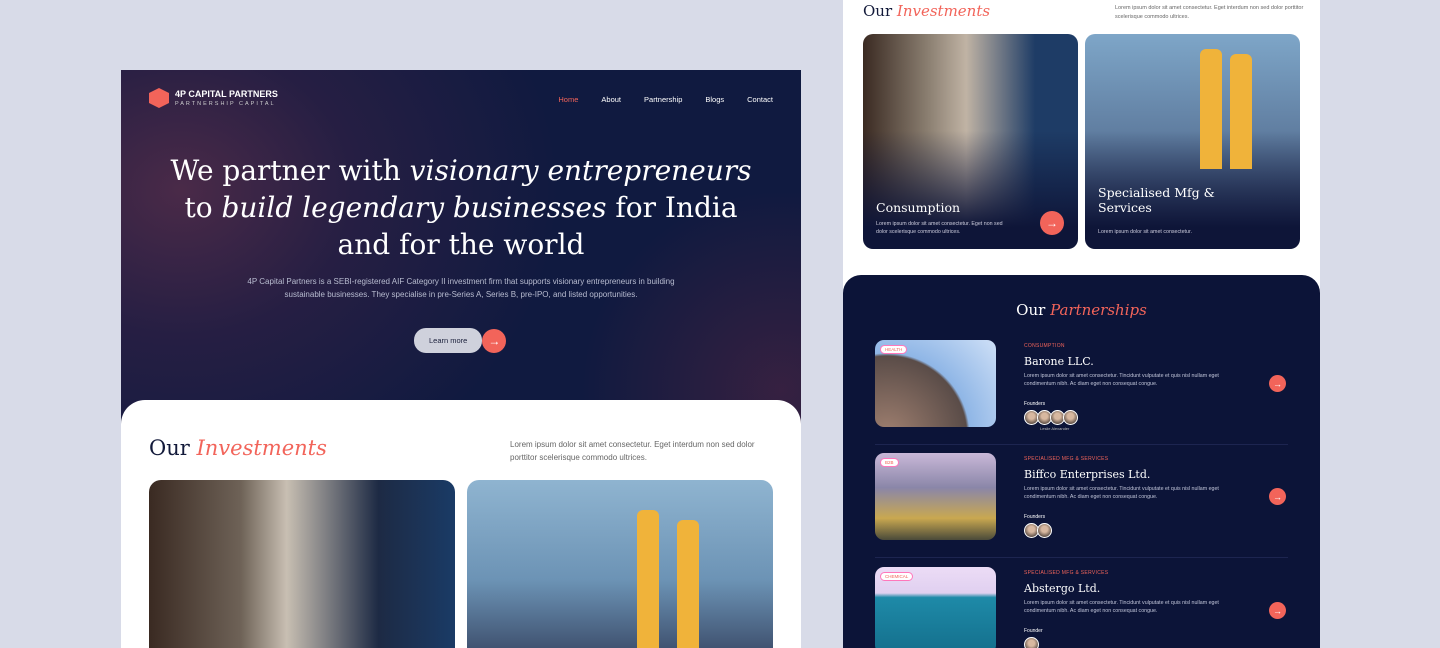 The width and height of the screenshot is (1440, 648). I want to click on section-title: Our Partnerships, so click(1081, 310).